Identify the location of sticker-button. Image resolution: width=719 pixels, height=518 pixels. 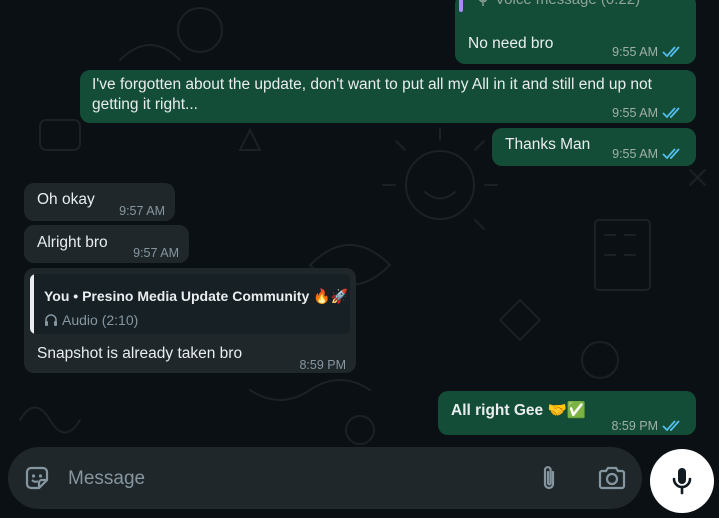
(37, 478).